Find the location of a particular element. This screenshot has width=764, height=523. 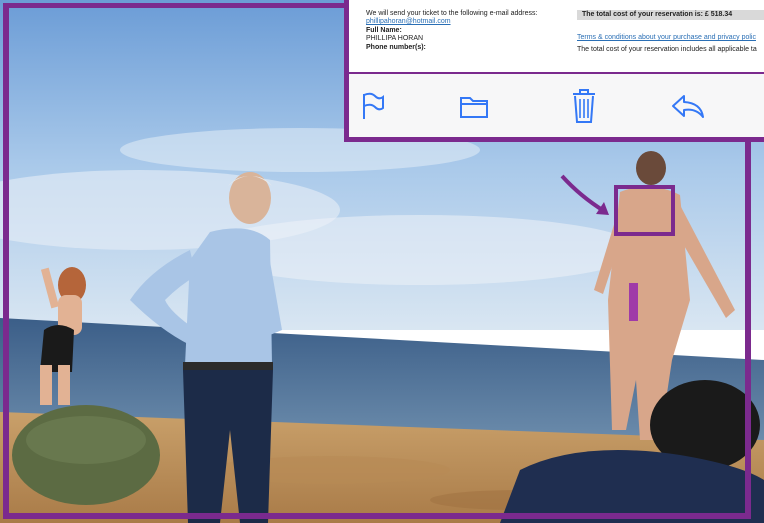

folder-button is located at coordinates (474, 106).